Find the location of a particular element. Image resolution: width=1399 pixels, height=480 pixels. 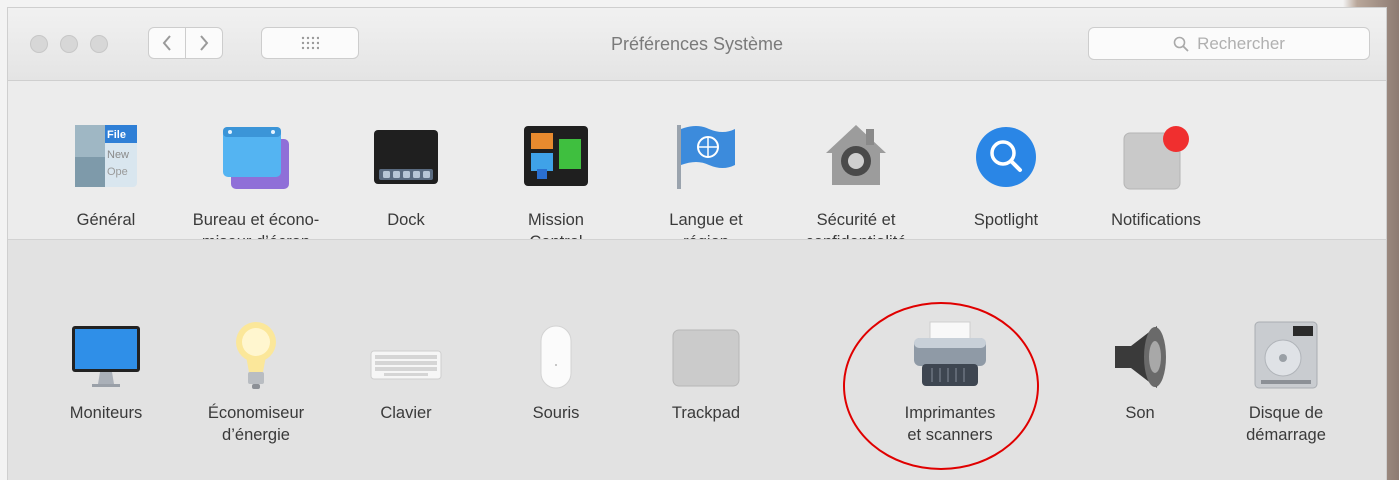

pref-spotlight: Spotlight is located at coordinates (1006, 159).